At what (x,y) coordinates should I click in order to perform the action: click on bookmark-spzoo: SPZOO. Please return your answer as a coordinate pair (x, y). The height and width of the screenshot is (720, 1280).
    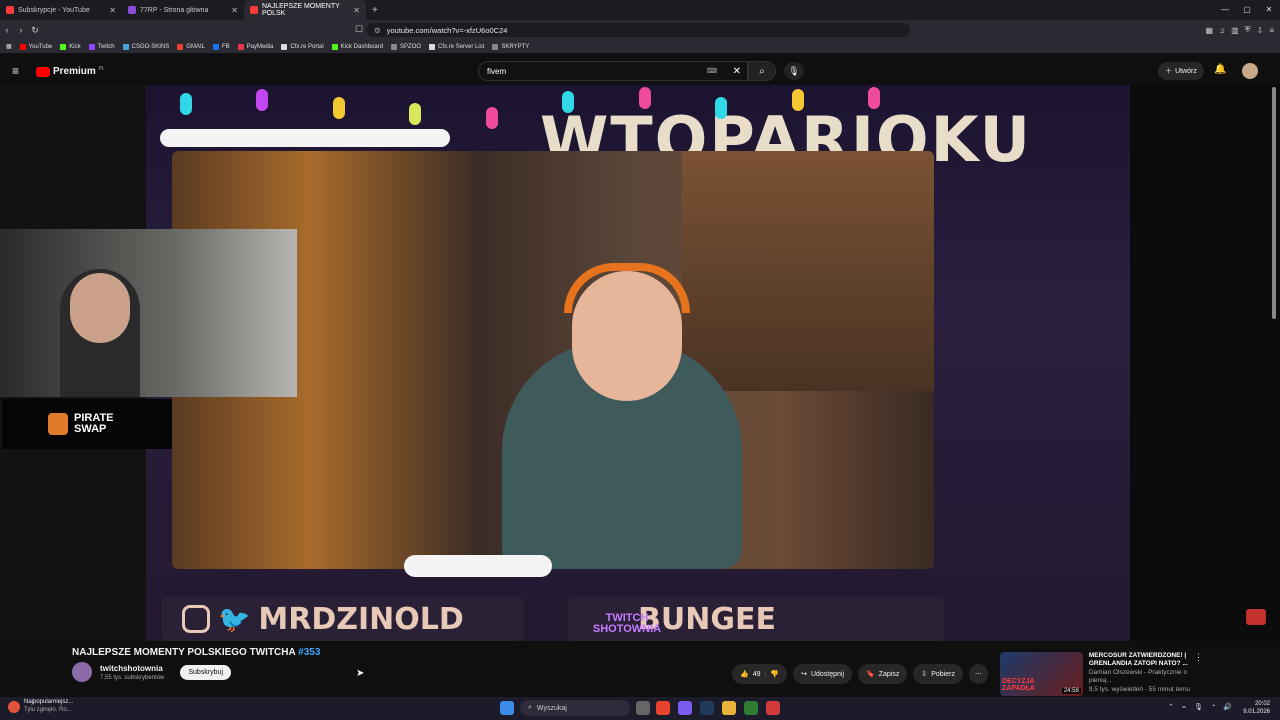
    Looking at the image, I should click on (406, 46).